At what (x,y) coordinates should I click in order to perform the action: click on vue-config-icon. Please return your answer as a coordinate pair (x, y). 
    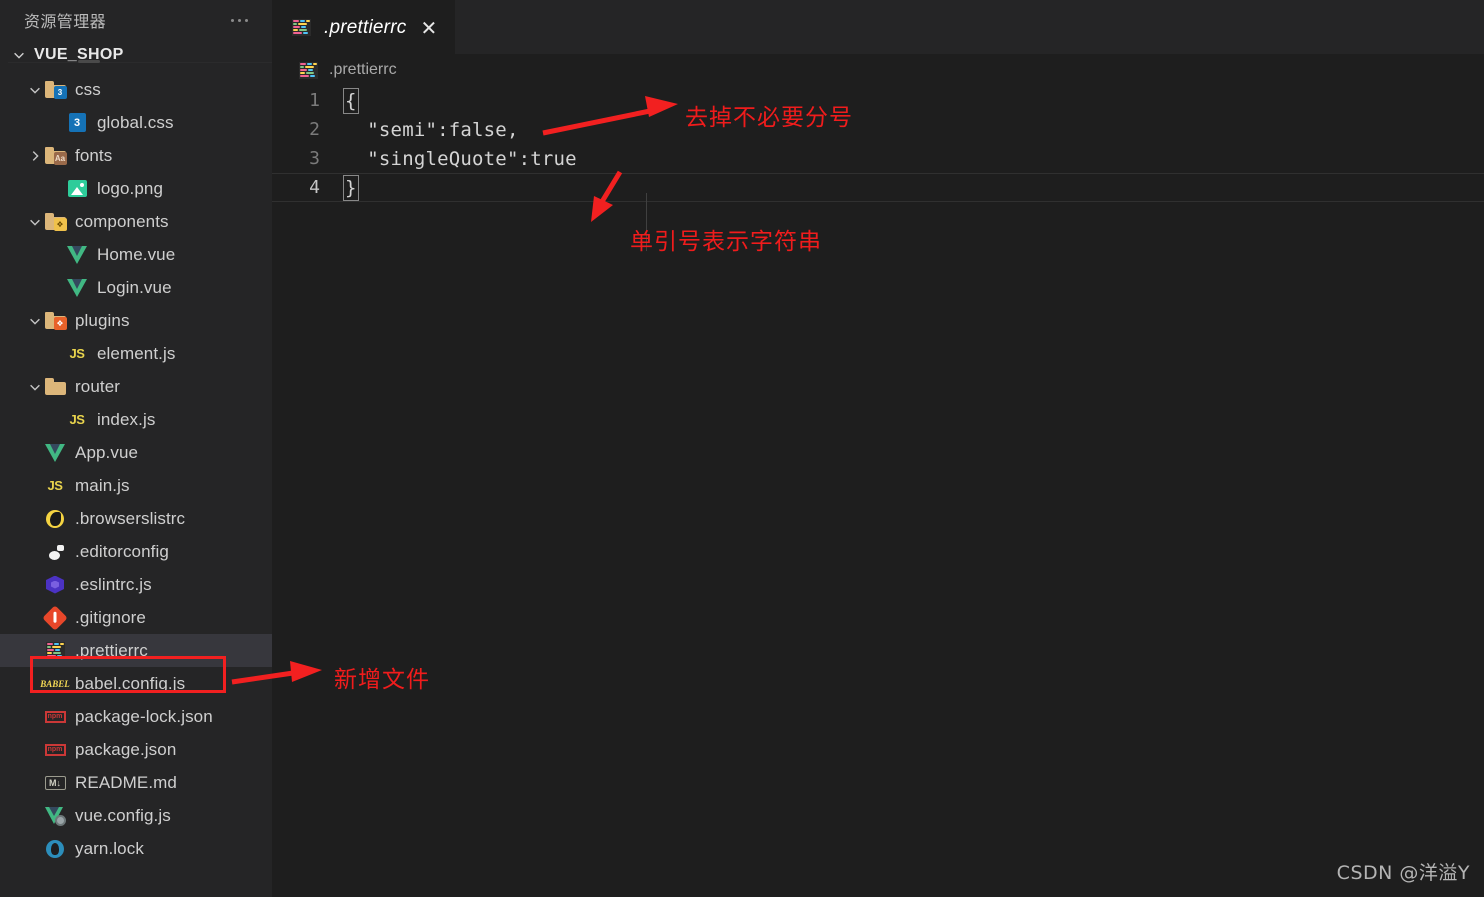
    Looking at the image, I should click on (55, 816).